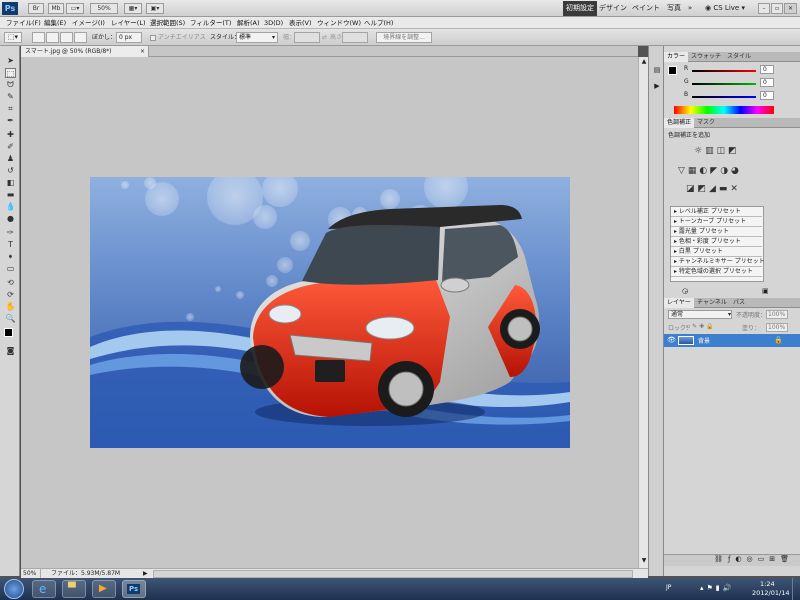  What do you see at coordinates (324, 37) in the screenshot?
I see `swap-icon: ⇄` at bounding box center [324, 37].